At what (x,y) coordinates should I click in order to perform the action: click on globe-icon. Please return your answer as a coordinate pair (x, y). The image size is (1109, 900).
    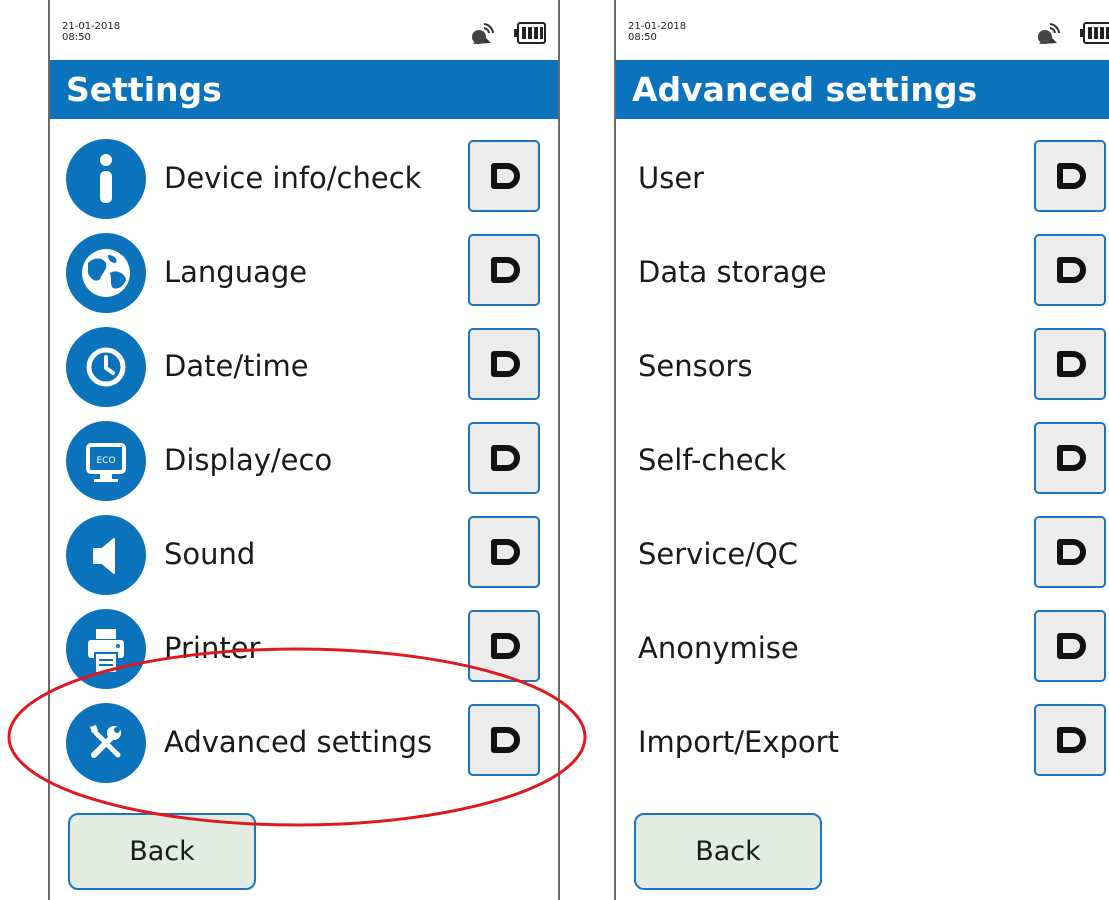
    Looking at the image, I should click on (106, 273).